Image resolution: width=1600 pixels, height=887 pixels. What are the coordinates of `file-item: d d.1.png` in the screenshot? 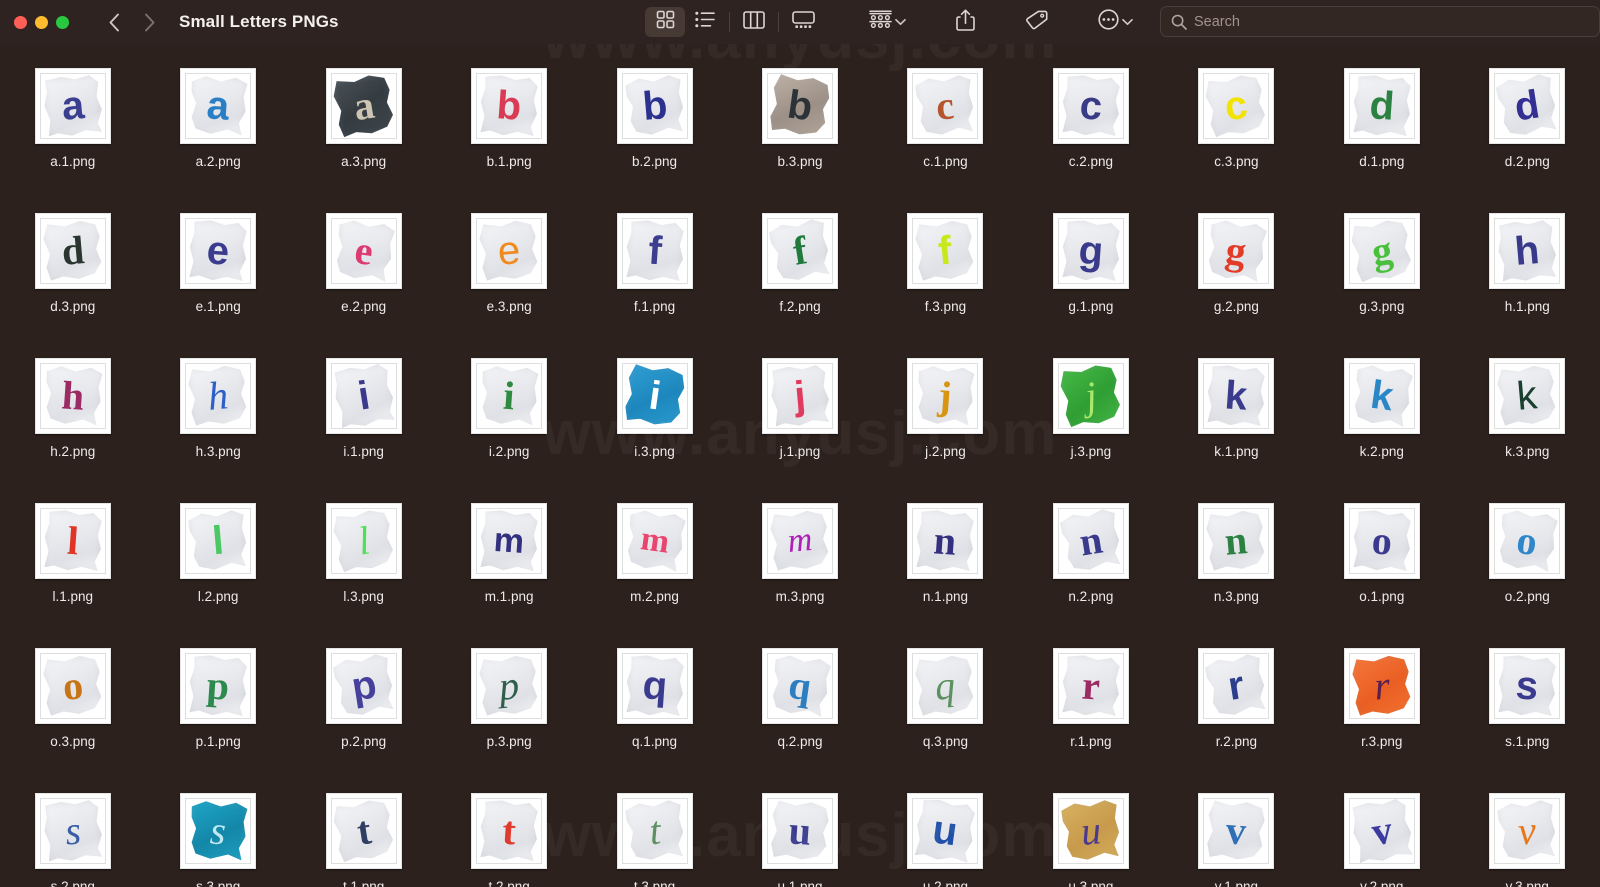 It's located at (1381, 134).